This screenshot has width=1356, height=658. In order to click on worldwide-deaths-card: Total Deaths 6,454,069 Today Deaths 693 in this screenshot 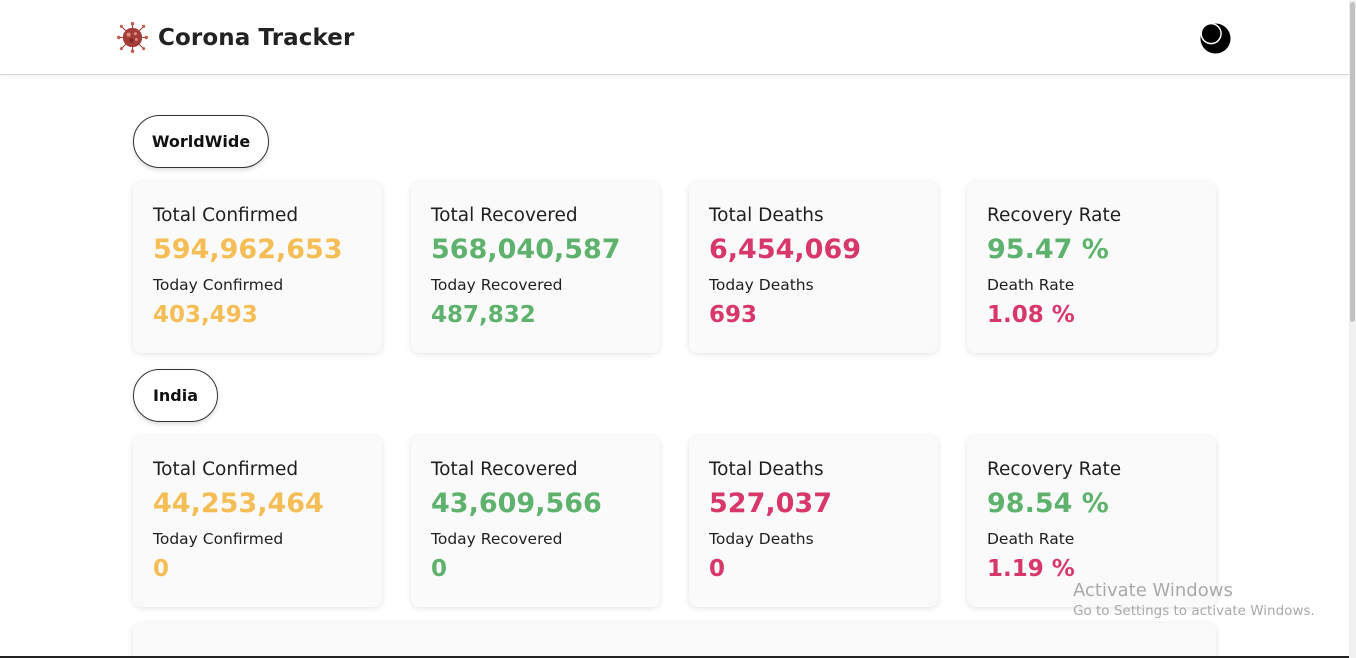, I will do `click(813, 267)`.